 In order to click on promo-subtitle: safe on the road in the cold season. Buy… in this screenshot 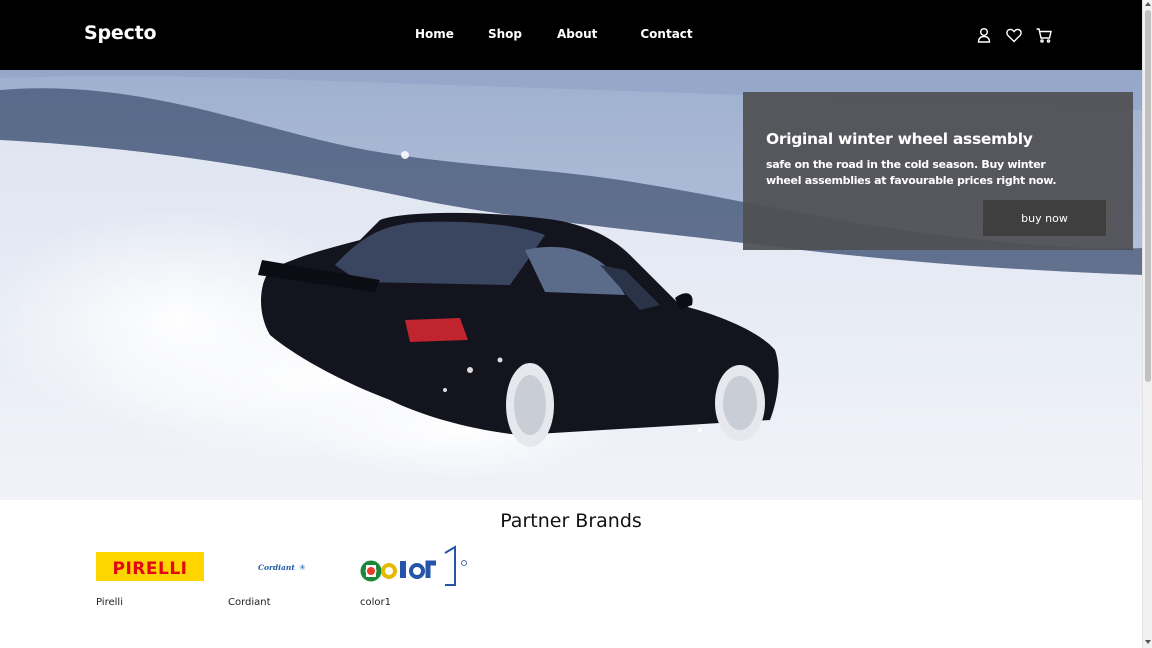, I will do `click(911, 172)`.